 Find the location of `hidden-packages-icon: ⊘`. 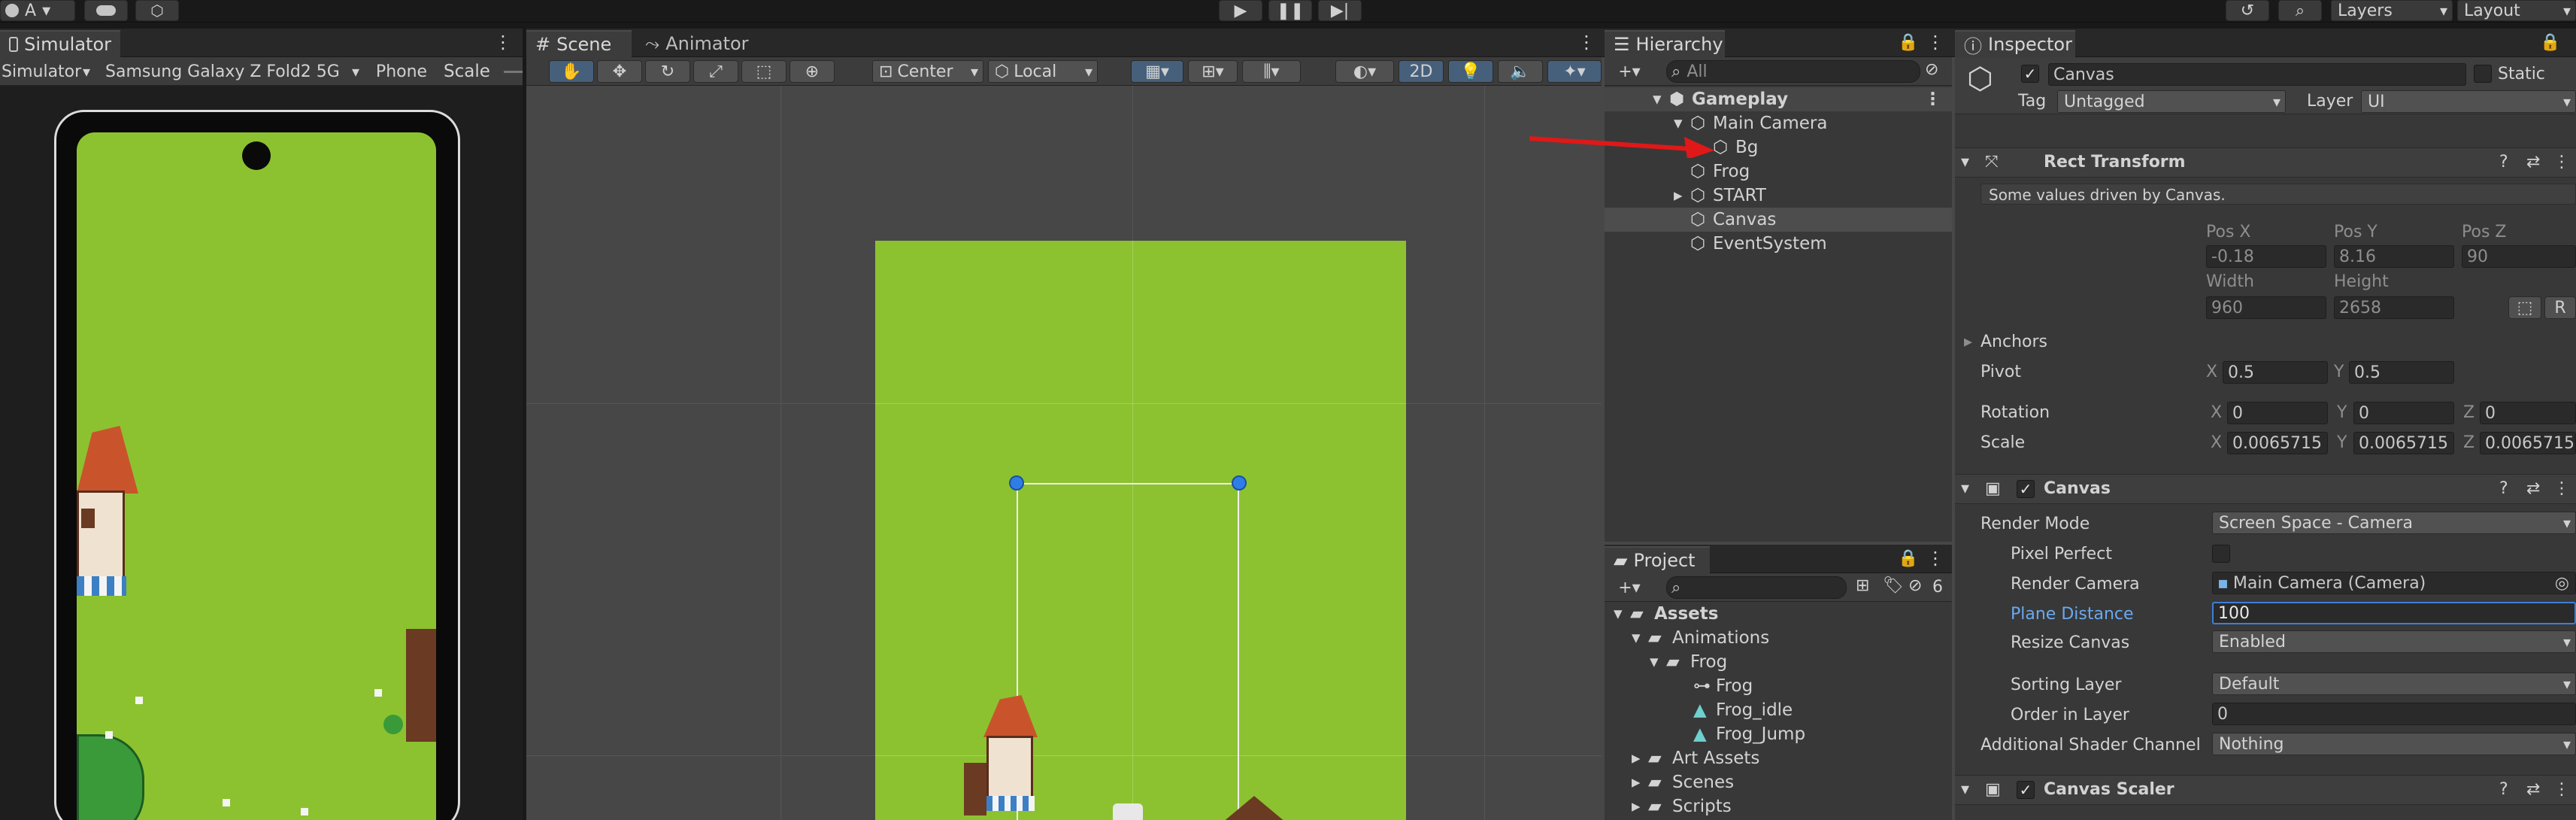

hidden-packages-icon: ⊘ is located at coordinates (1915, 586).